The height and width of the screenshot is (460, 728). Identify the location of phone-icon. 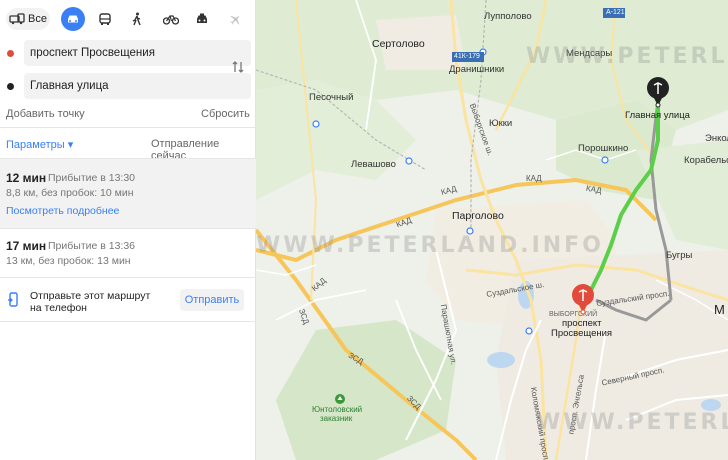
(13, 301).